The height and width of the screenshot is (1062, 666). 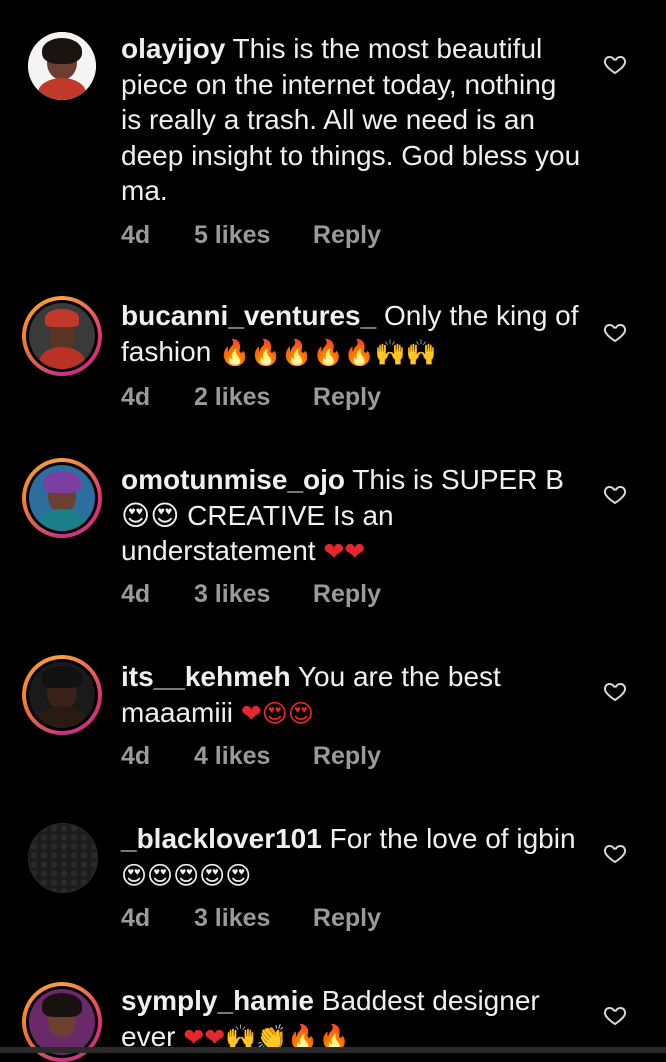 What do you see at coordinates (233, 479) in the screenshot?
I see `comment-username: omotunmise_ojo` at bounding box center [233, 479].